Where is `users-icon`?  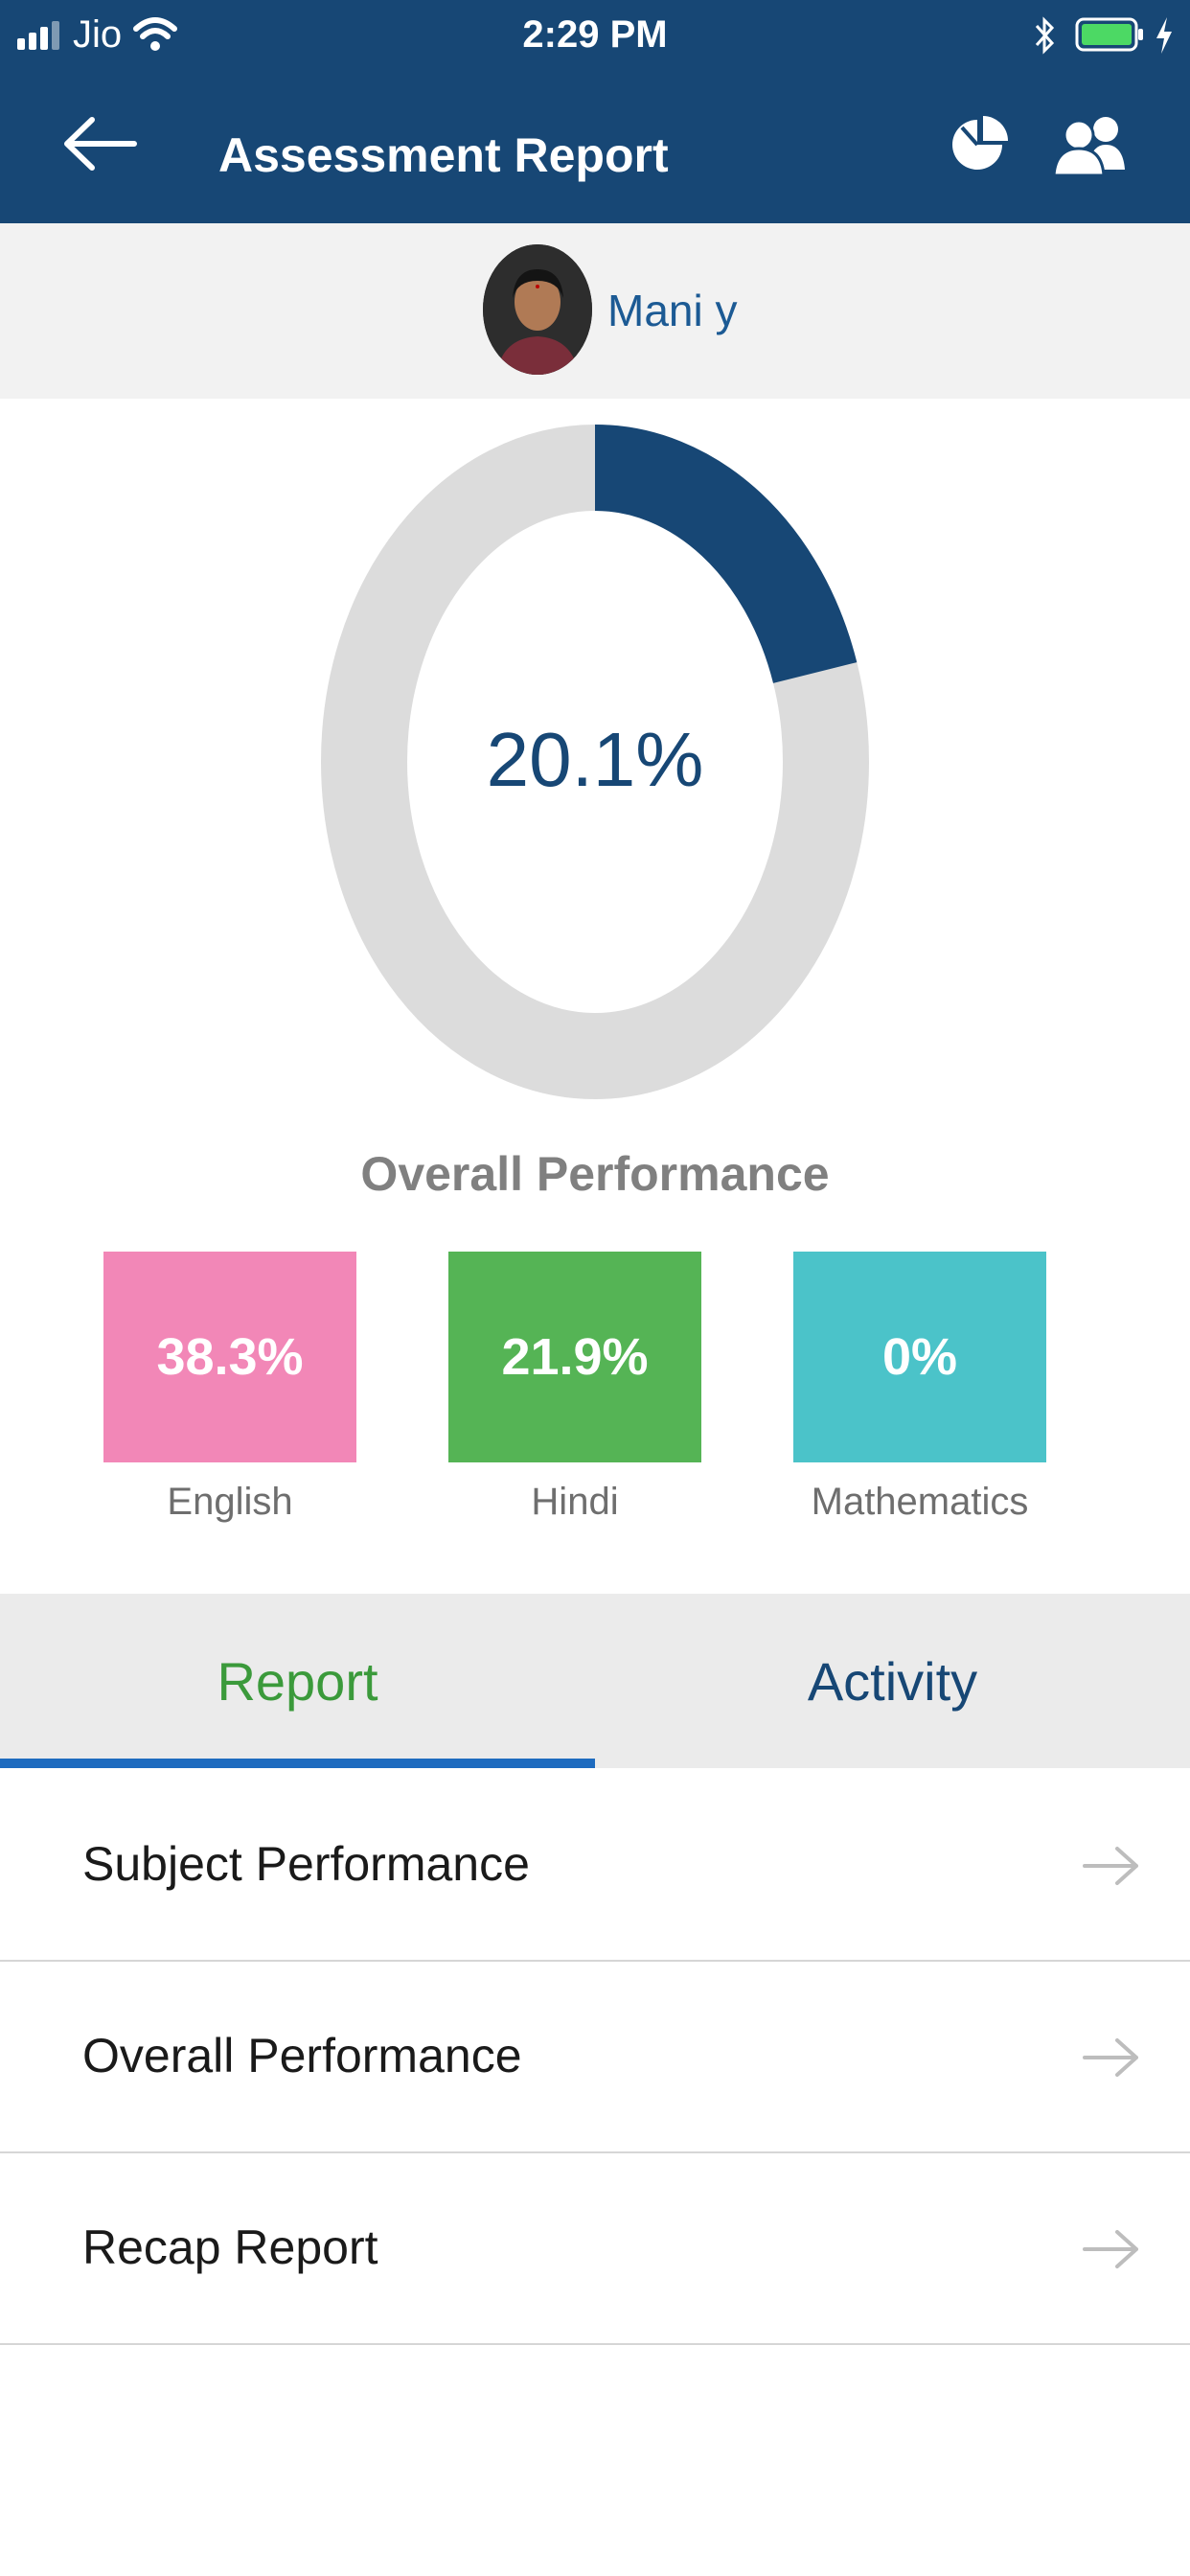 users-icon is located at coordinates (1090, 144).